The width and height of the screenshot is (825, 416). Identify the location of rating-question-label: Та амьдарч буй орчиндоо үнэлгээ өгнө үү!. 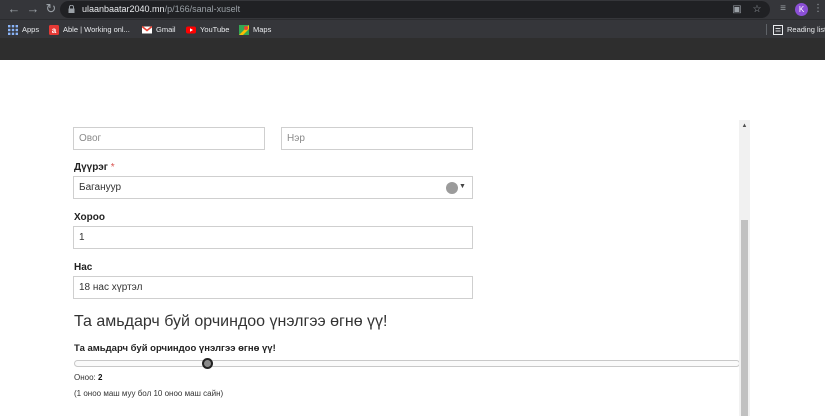
(175, 348).